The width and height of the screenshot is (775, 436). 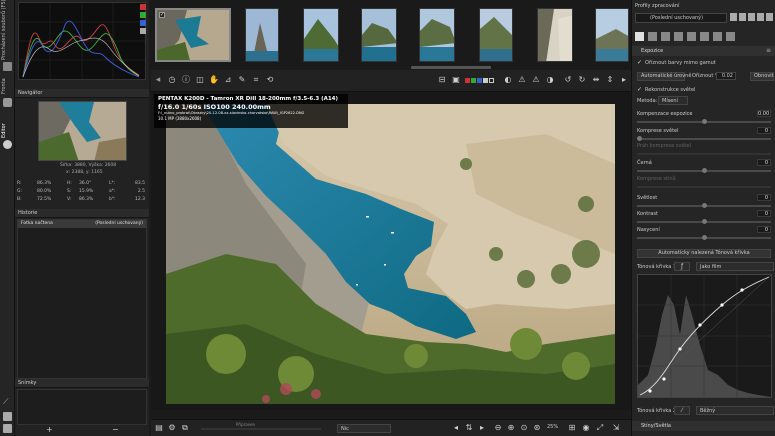 I want to click on luminance-toggle, so click(x=143, y=31).